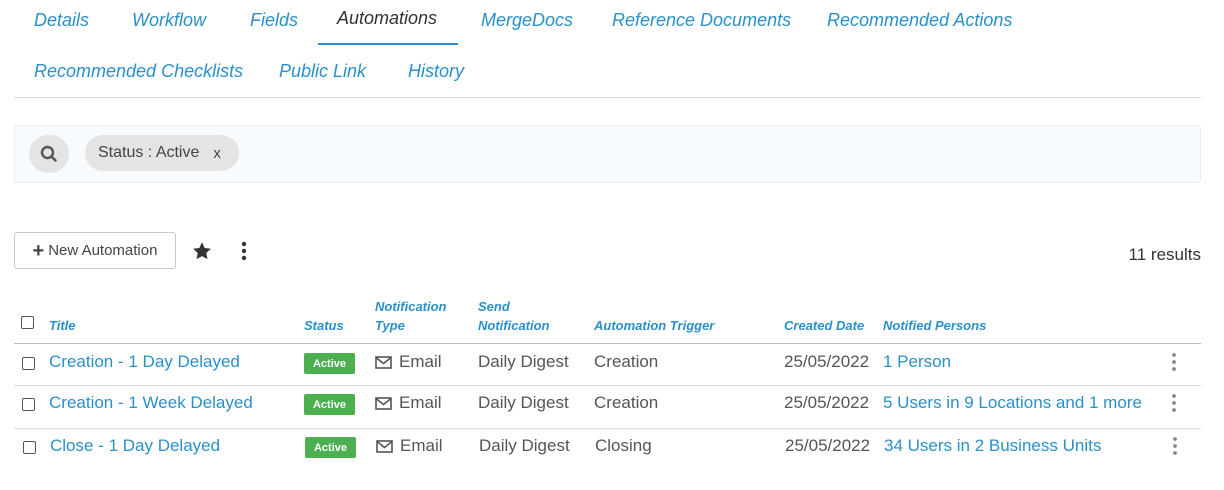 The width and height of the screenshot is (1224, 490). Describe the element at coordinates (527, 20) in the screenshot. I see `tab-mergedocs: MergeDocs` at that location.